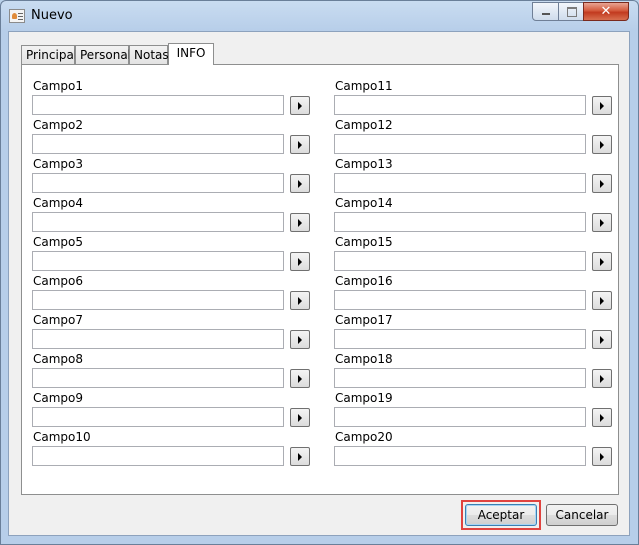 The image size is (639, 545). What do you see at coordinates (58, 398) in the screenshot?
I see `field-label: Campo9` at bounding box center [58, 398].